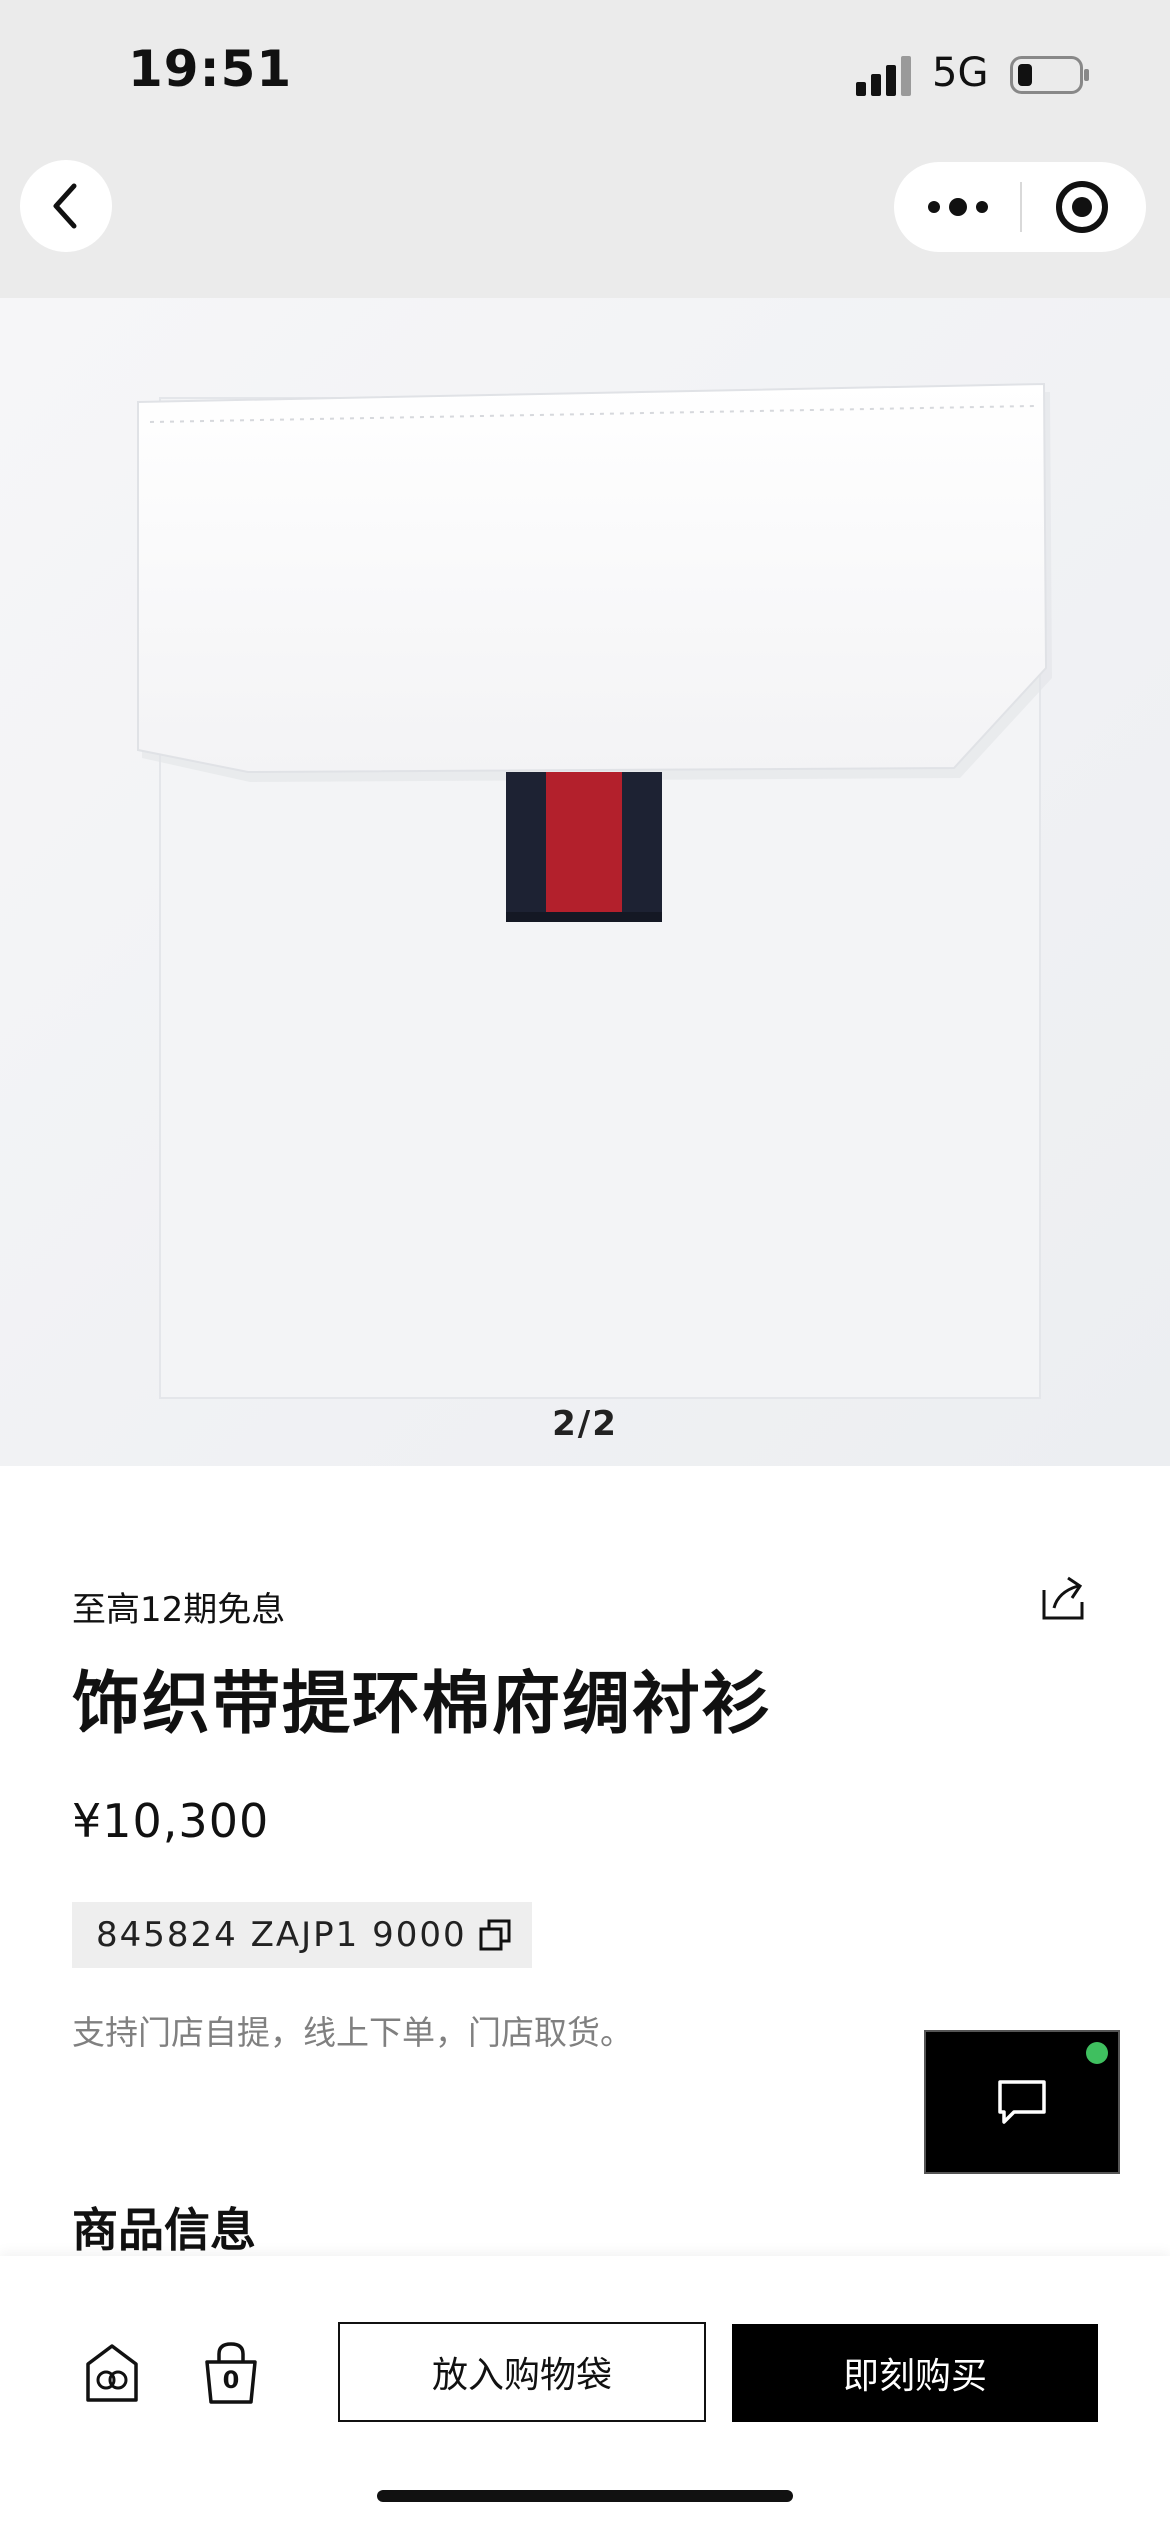 Image resolution: width=1170 pixels, height=2532 pixels. What do you see at coordinates (1021, 207) in the screenshot?
I see `capsule-divider` at bounding box center [1021, 207].